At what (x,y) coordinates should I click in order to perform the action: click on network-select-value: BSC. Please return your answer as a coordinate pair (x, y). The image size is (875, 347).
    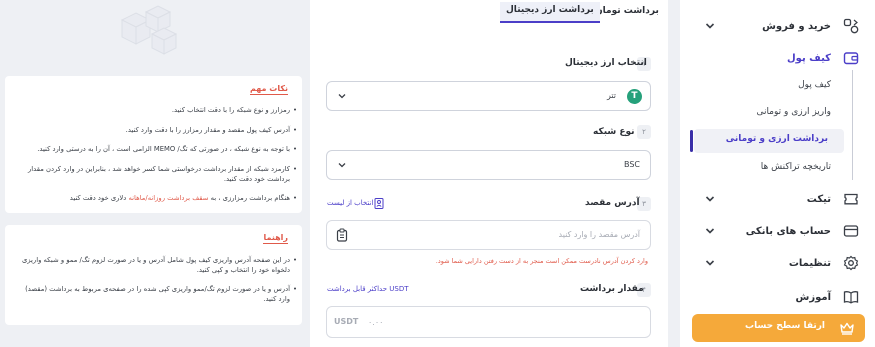
    Looking at the image, I should click on (631, 164).